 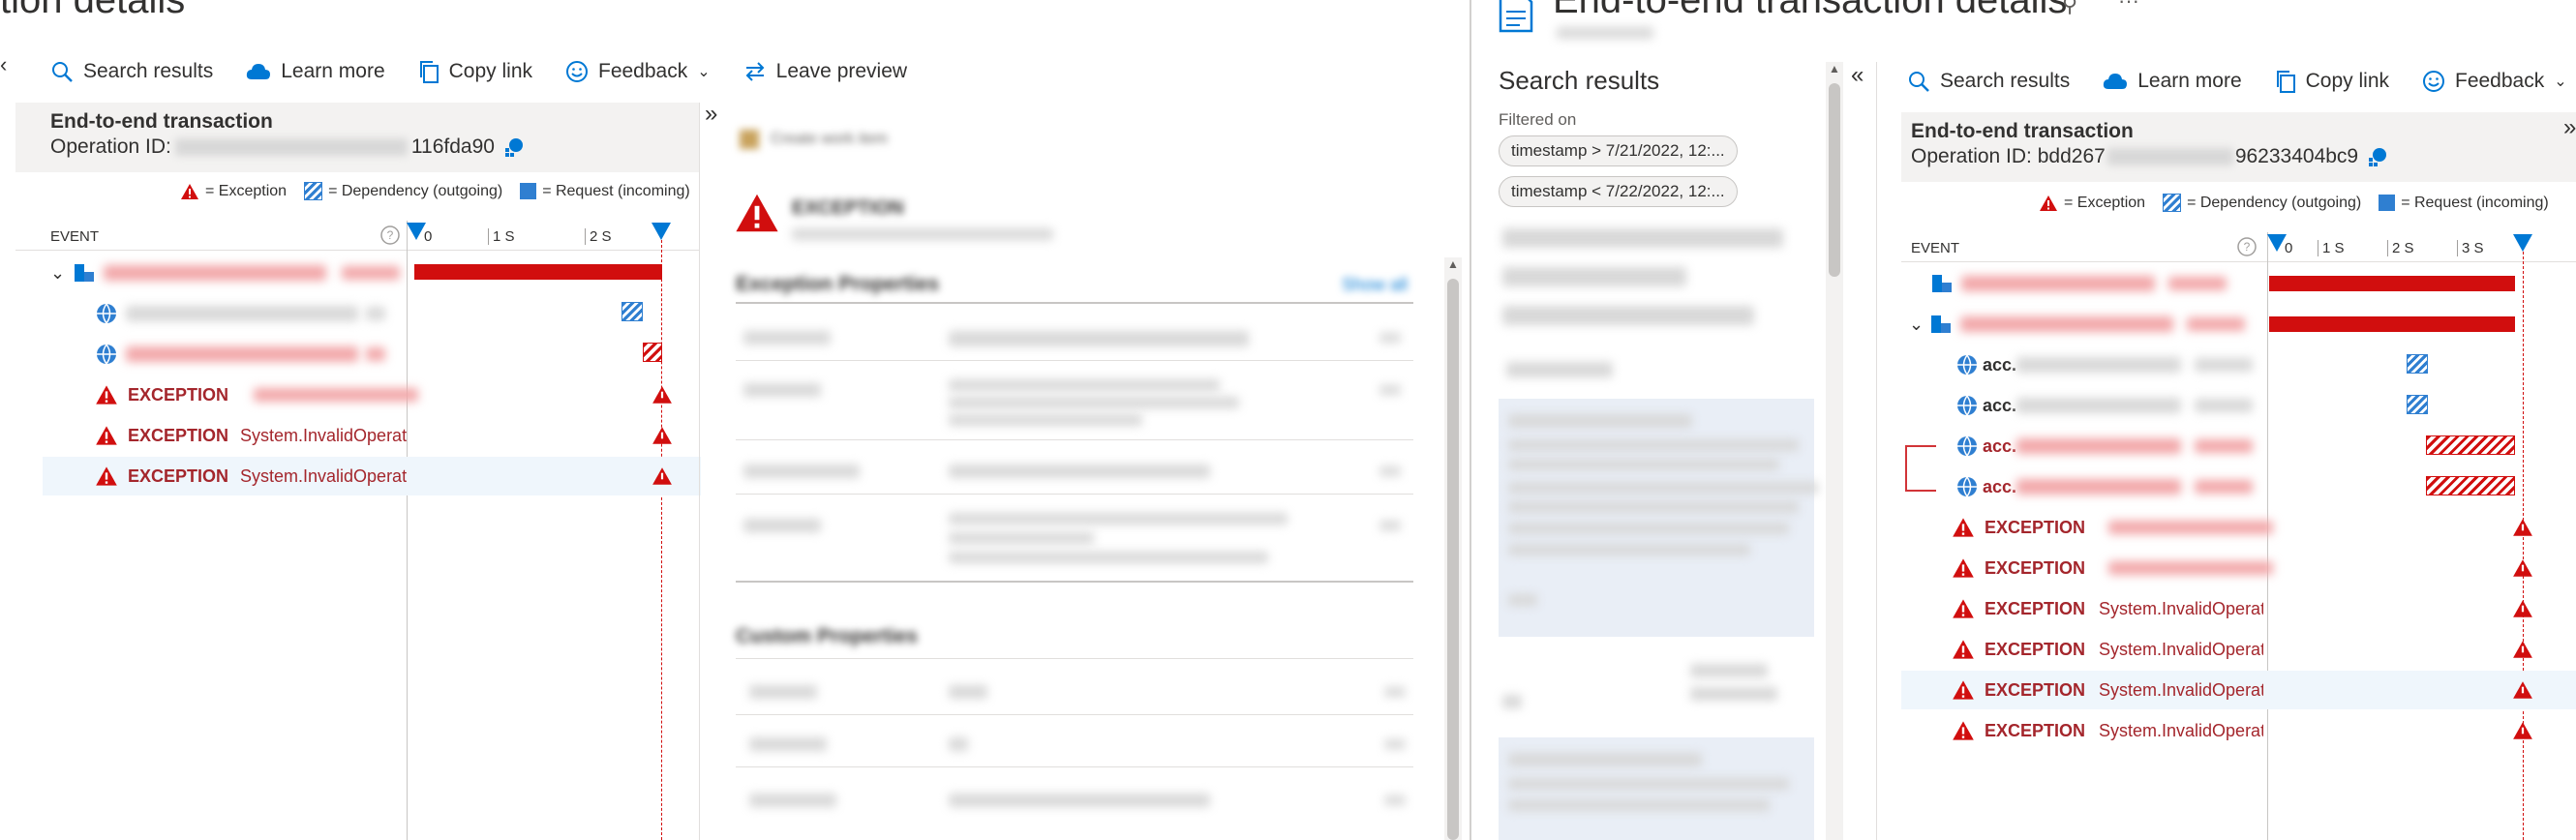 What do you see at coordinates (93, 11) in the screenshot?
I see `left-page-title: tion details` at bounding box center [93, 11].